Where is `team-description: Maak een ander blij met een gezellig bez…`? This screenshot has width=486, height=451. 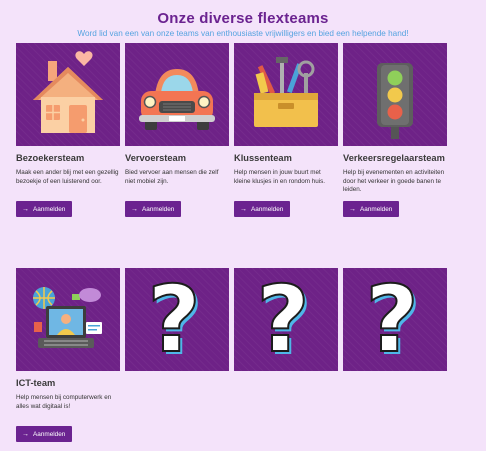 team-description: Maak een ander blij met een gezellig bez… is located at coordinates (67, 177).